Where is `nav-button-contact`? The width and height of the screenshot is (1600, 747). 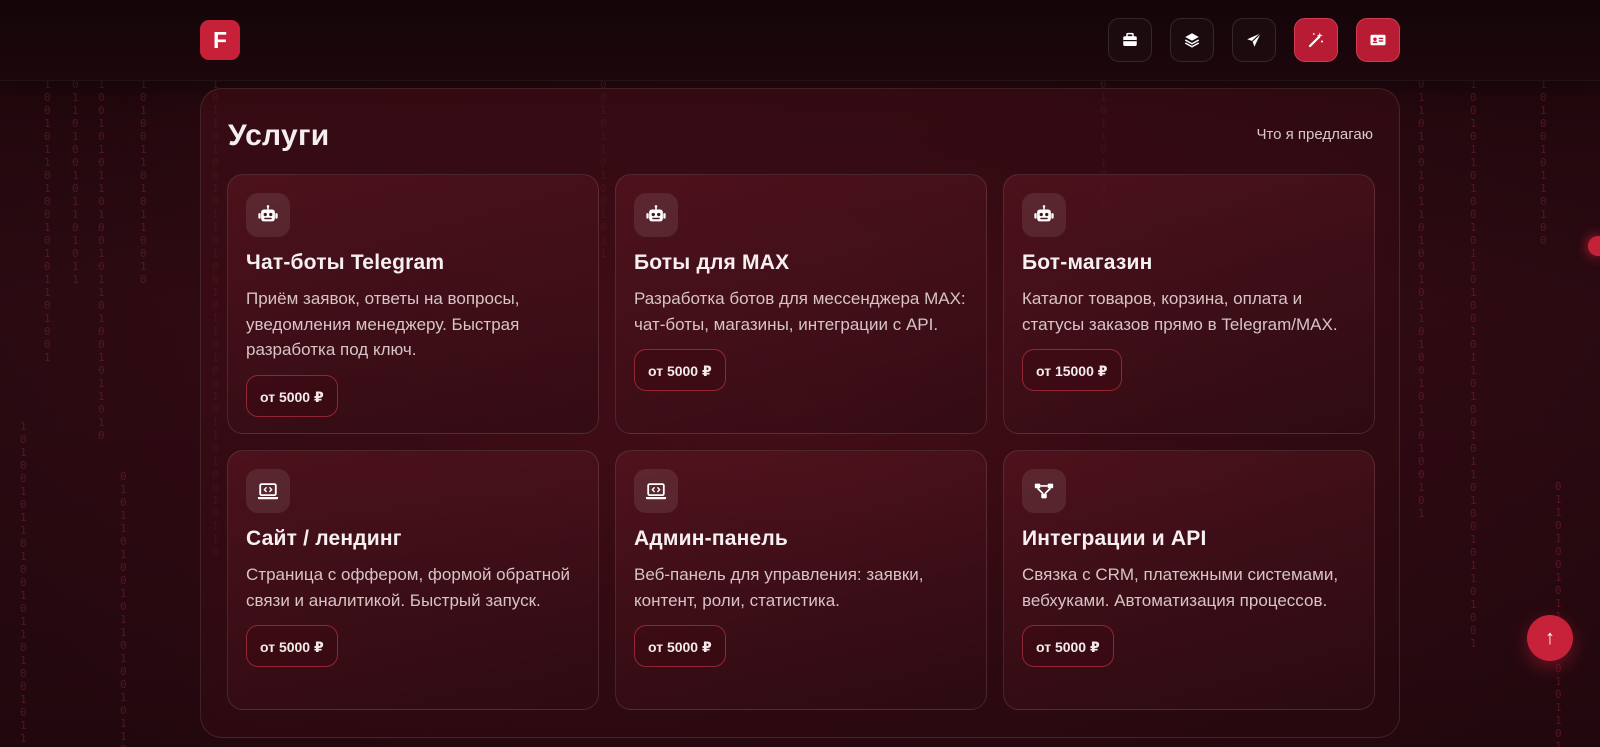 nav-button-contact is located at coordinates (1254, 40).